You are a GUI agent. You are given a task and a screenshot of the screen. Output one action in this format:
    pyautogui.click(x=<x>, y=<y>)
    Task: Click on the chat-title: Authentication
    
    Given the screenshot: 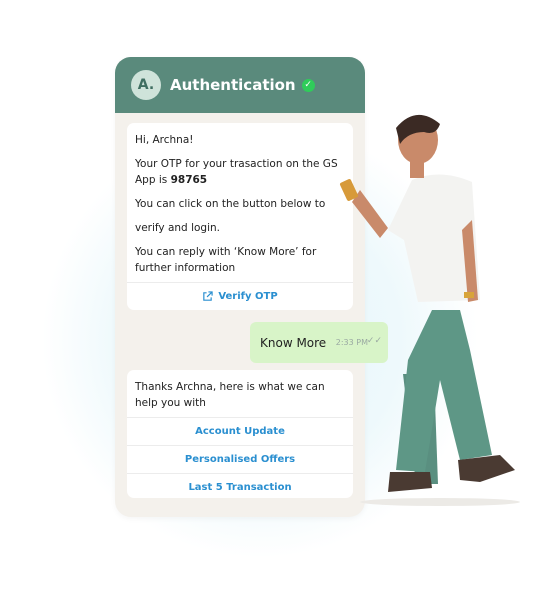 What is the action you would take?
    pyautogui.click(x=233, y=85)
    